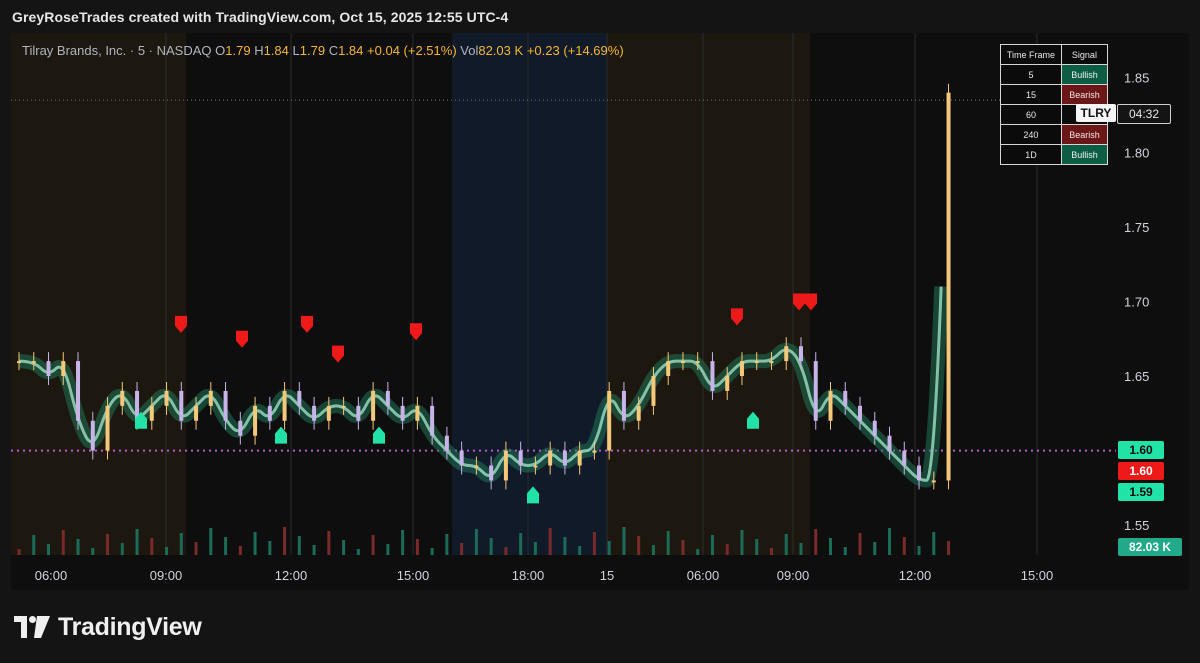 Image resolution: width=1200 pixels, height=663 pixels. I want to click on signal-table-header: Time Frame Signal, so click(1054, 54).